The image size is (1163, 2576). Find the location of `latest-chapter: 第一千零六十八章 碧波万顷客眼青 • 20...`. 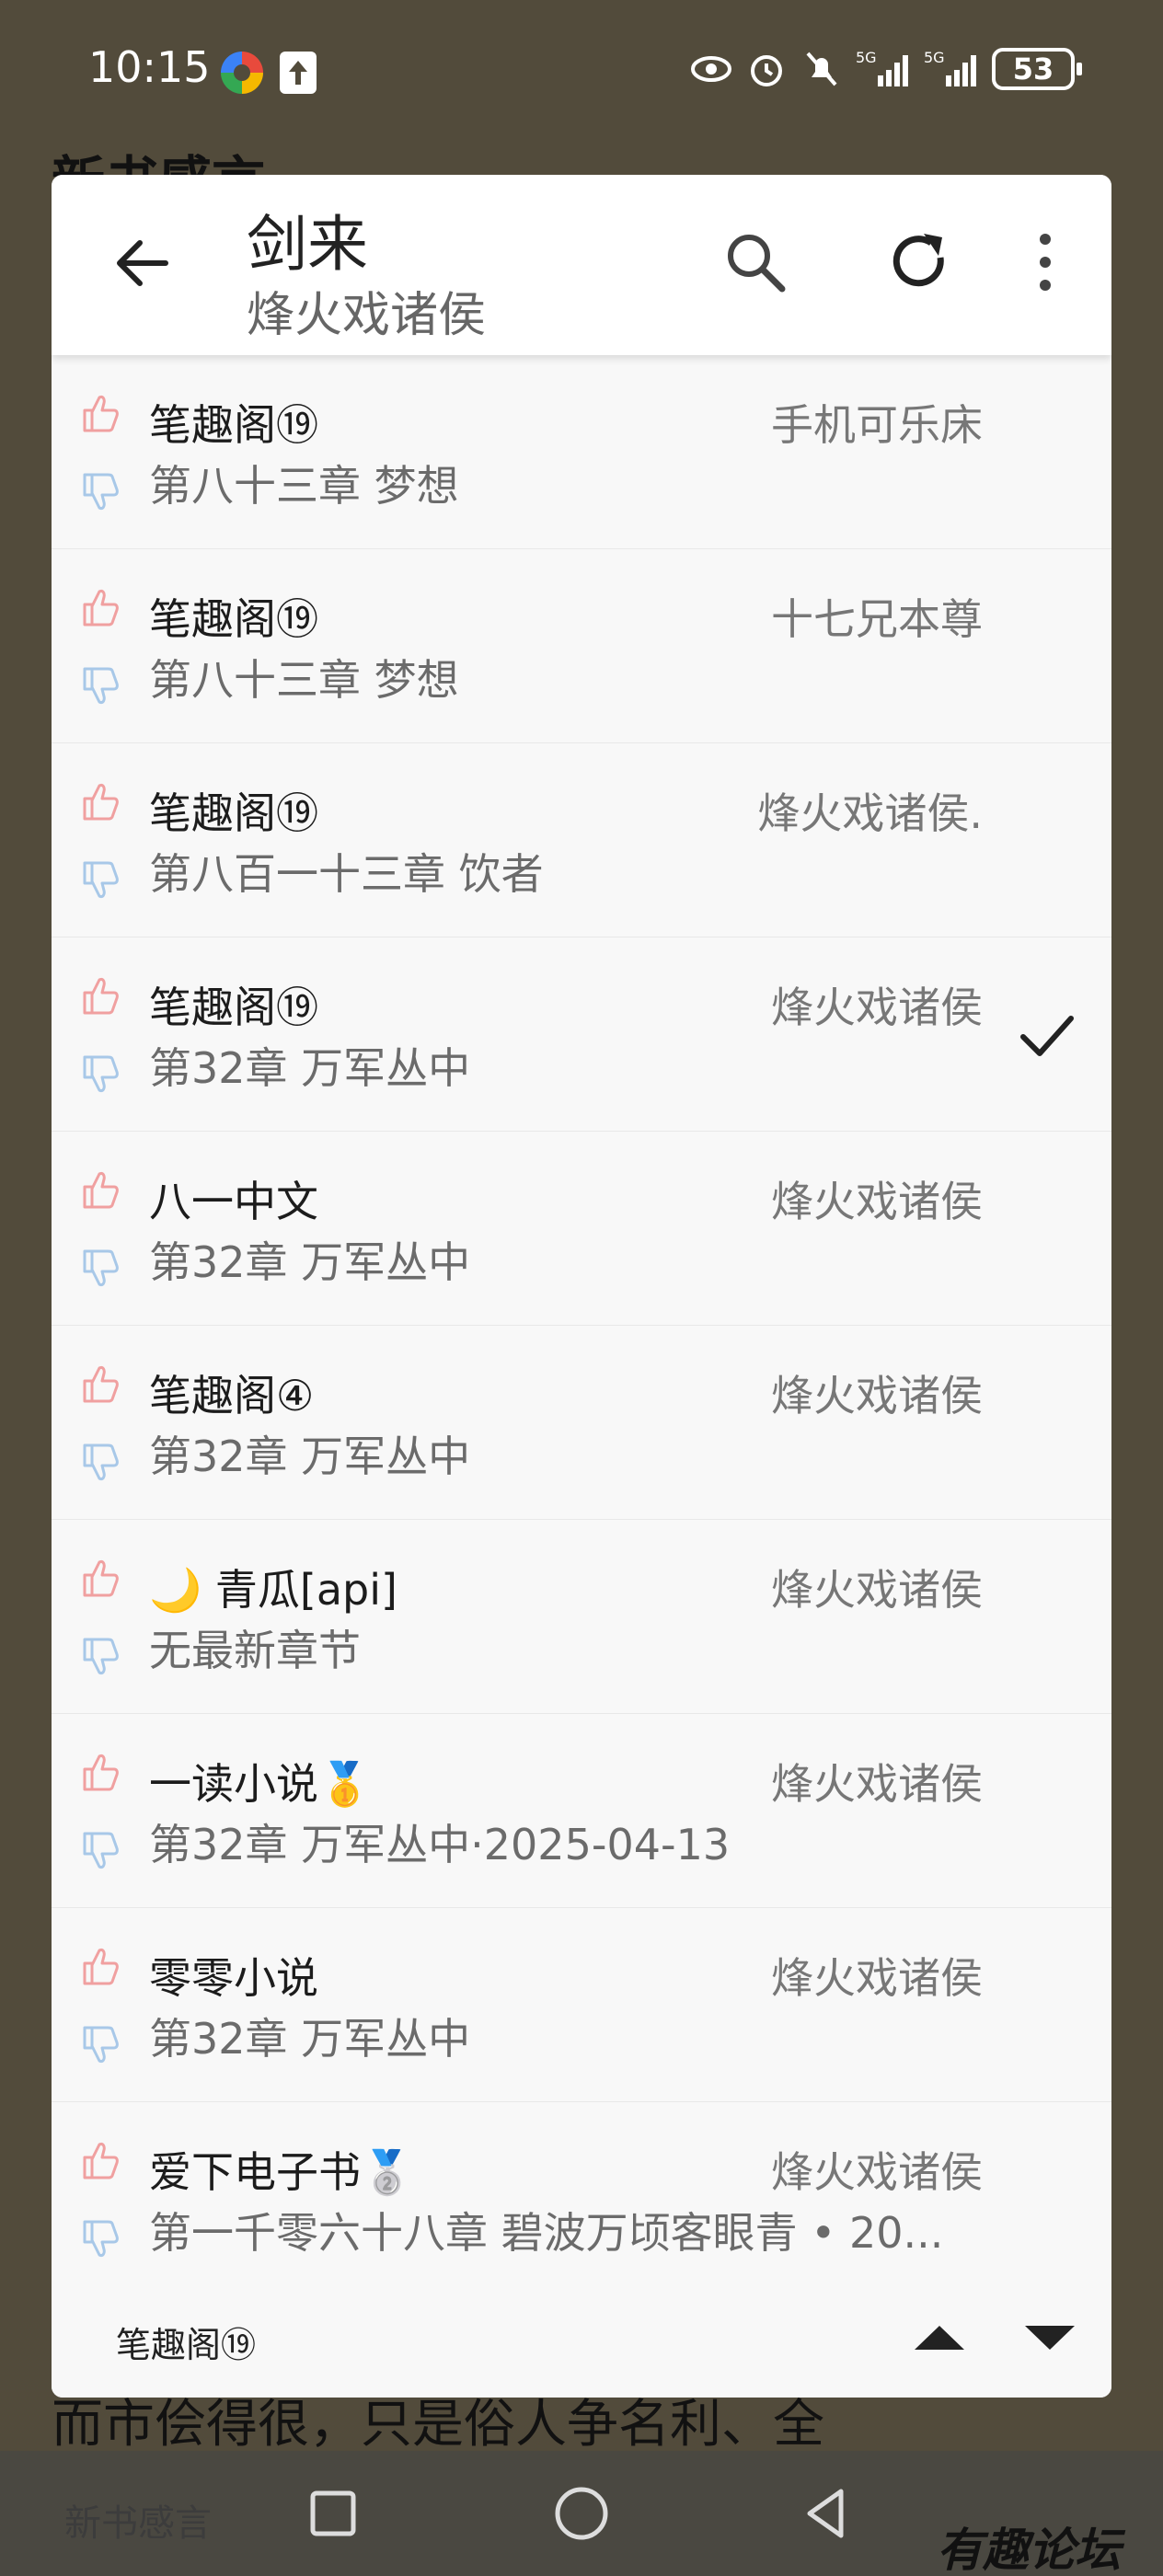

latest-chapter: 第一千零六十八章 碧波万顷客眼青 • 20... is located at coordinates (547, 2233).